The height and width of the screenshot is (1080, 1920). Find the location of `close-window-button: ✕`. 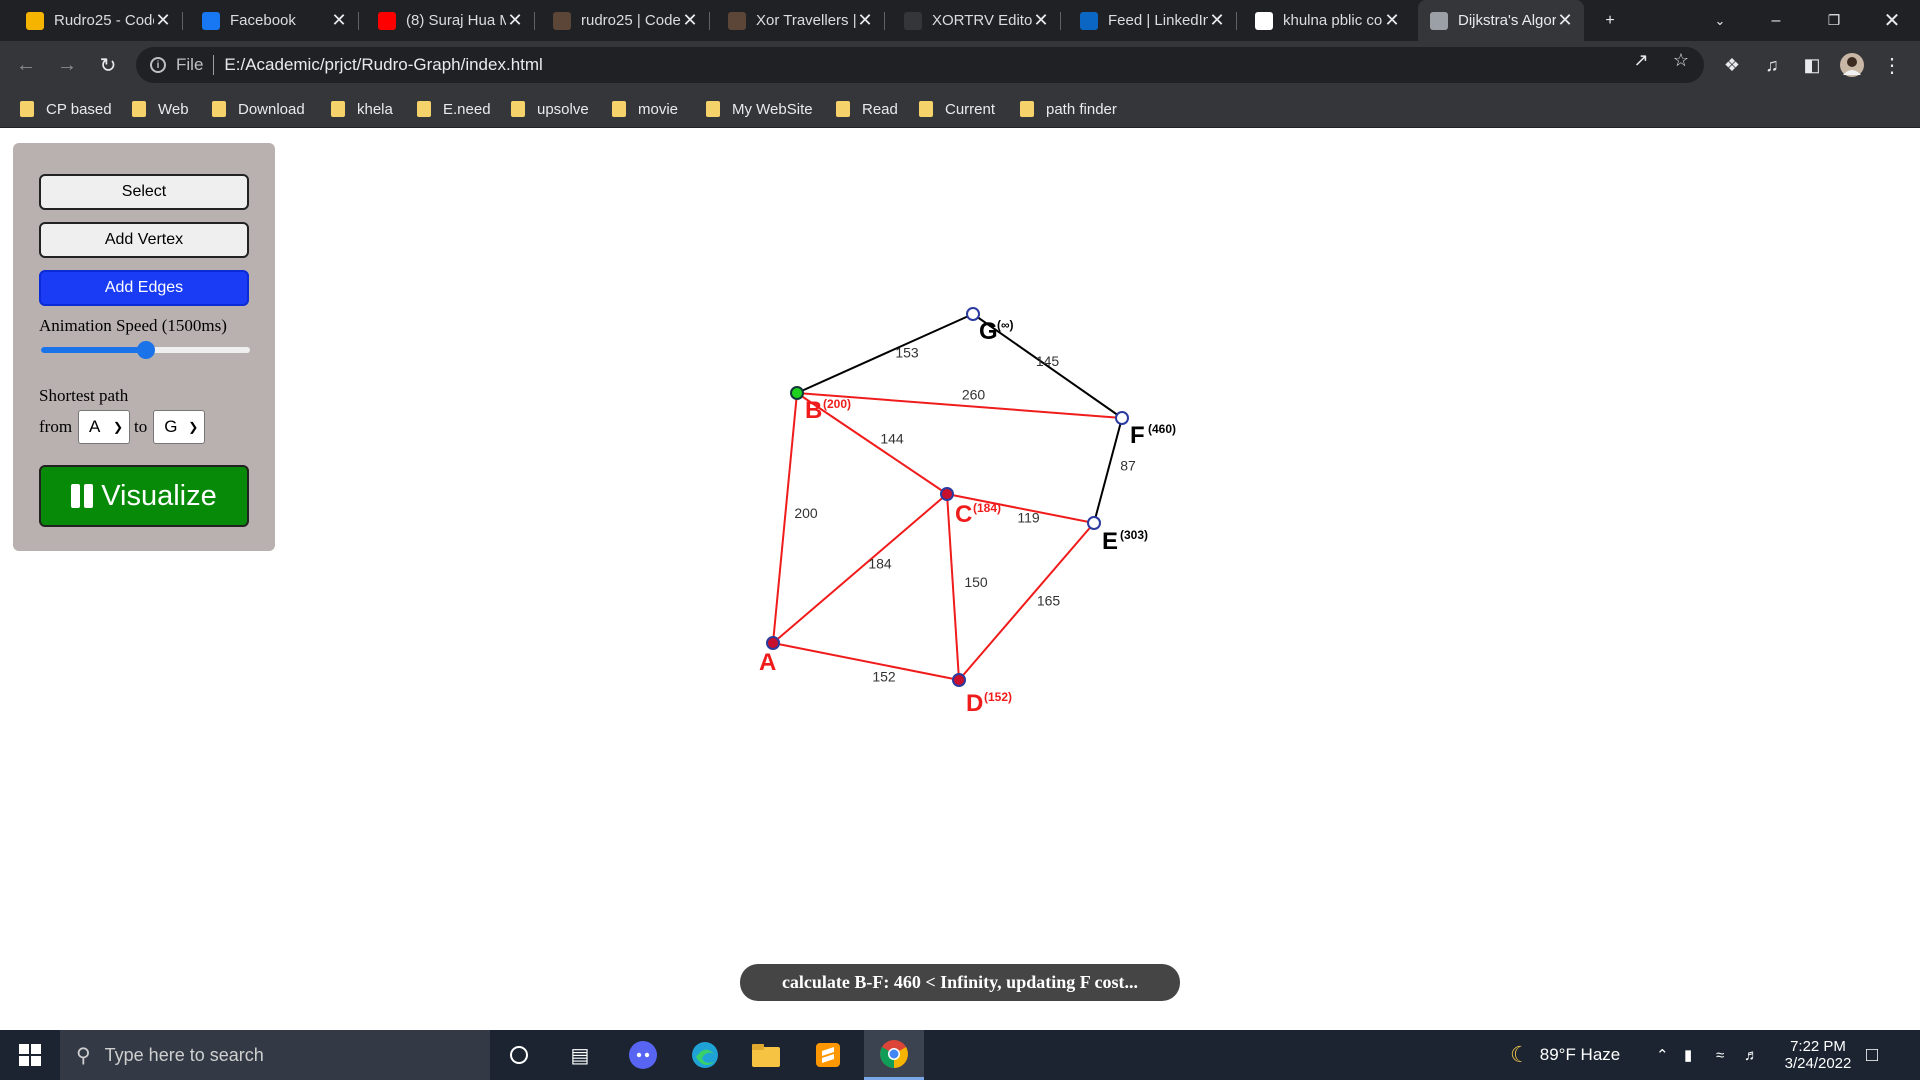

close-window-button: ✕ is located at coordinates (1892, 20).